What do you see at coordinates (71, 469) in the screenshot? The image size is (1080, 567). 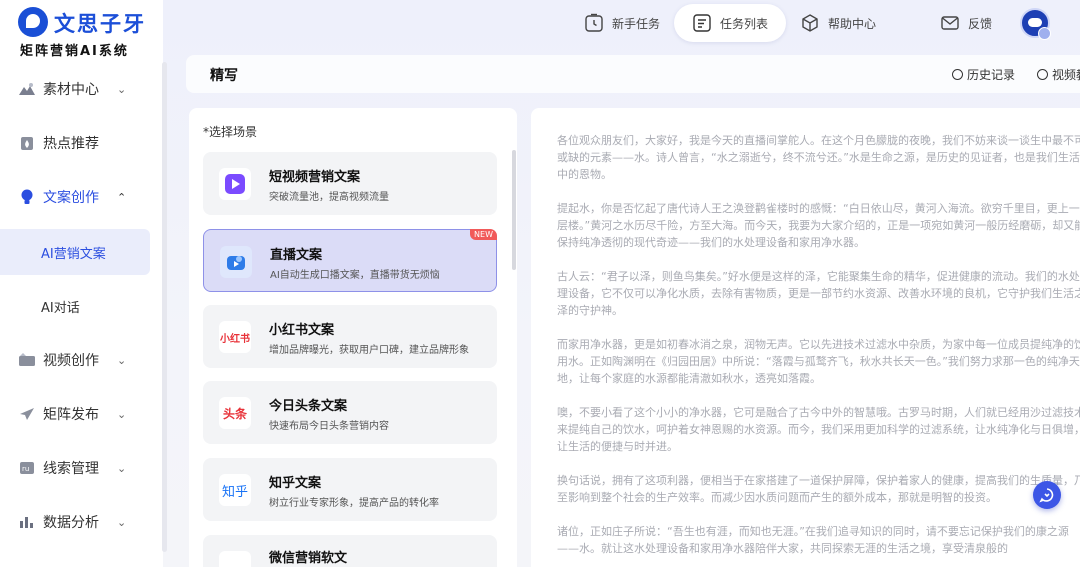 I see `sidebar-item-label: 线索管理` at bounding box center [71, 469].